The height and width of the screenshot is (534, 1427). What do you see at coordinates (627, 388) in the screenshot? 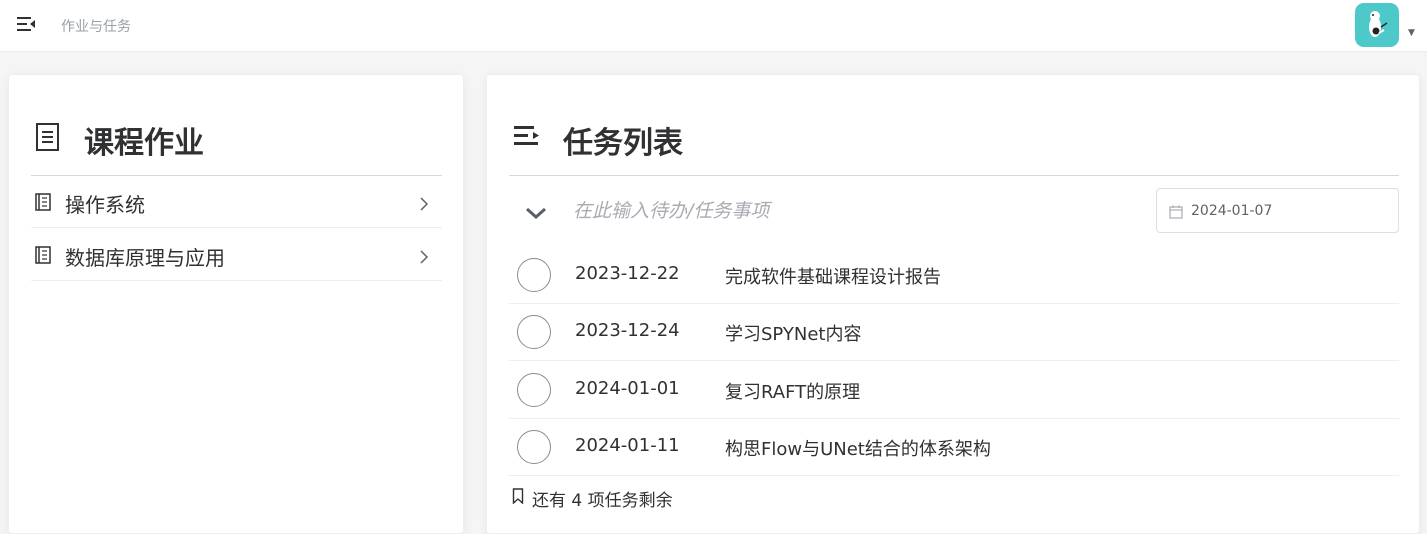
I see `task-date: 2024-01-01` at bounding box center [627, 388].